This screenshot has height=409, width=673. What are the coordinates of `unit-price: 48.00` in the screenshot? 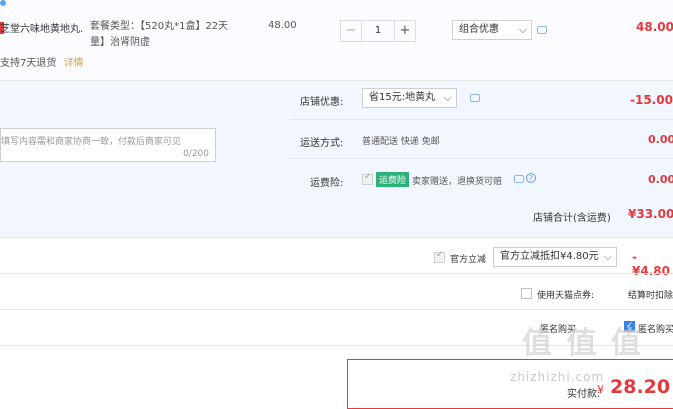 It's located at (282, 25).